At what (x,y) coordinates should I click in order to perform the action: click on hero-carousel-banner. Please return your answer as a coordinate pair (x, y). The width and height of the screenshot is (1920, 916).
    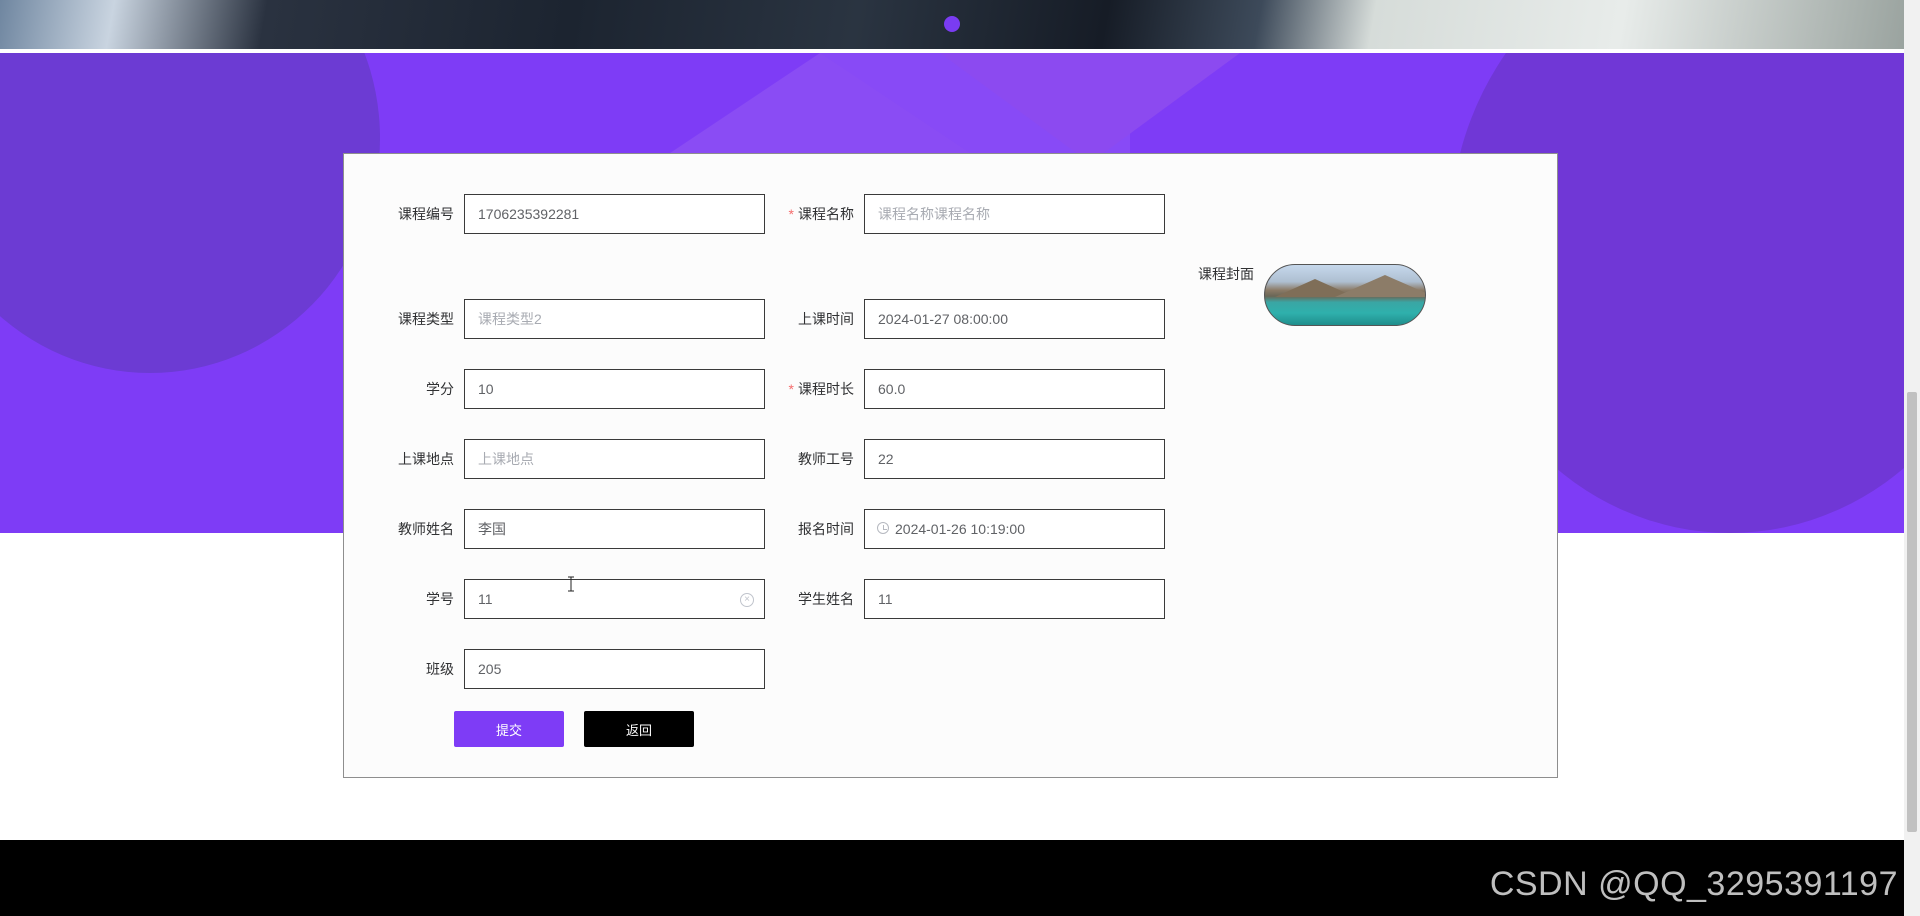
    Looking at the image, I should click on (952, 24).